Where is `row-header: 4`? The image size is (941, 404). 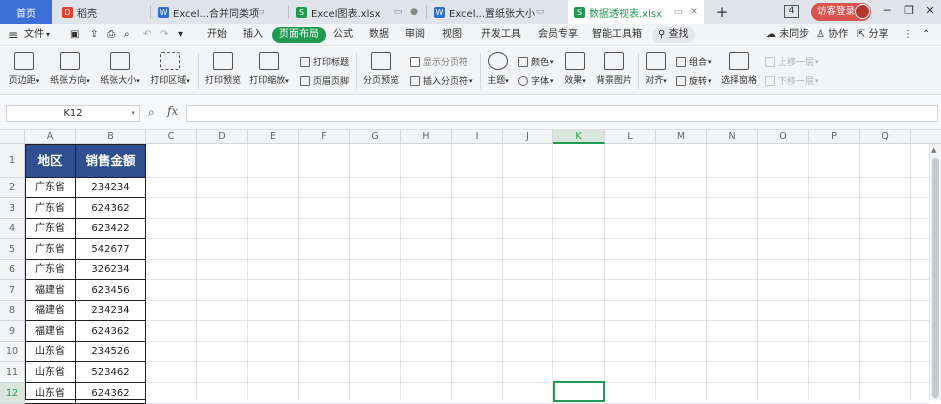
row-header: 4 is located at coordinates (12, 229).